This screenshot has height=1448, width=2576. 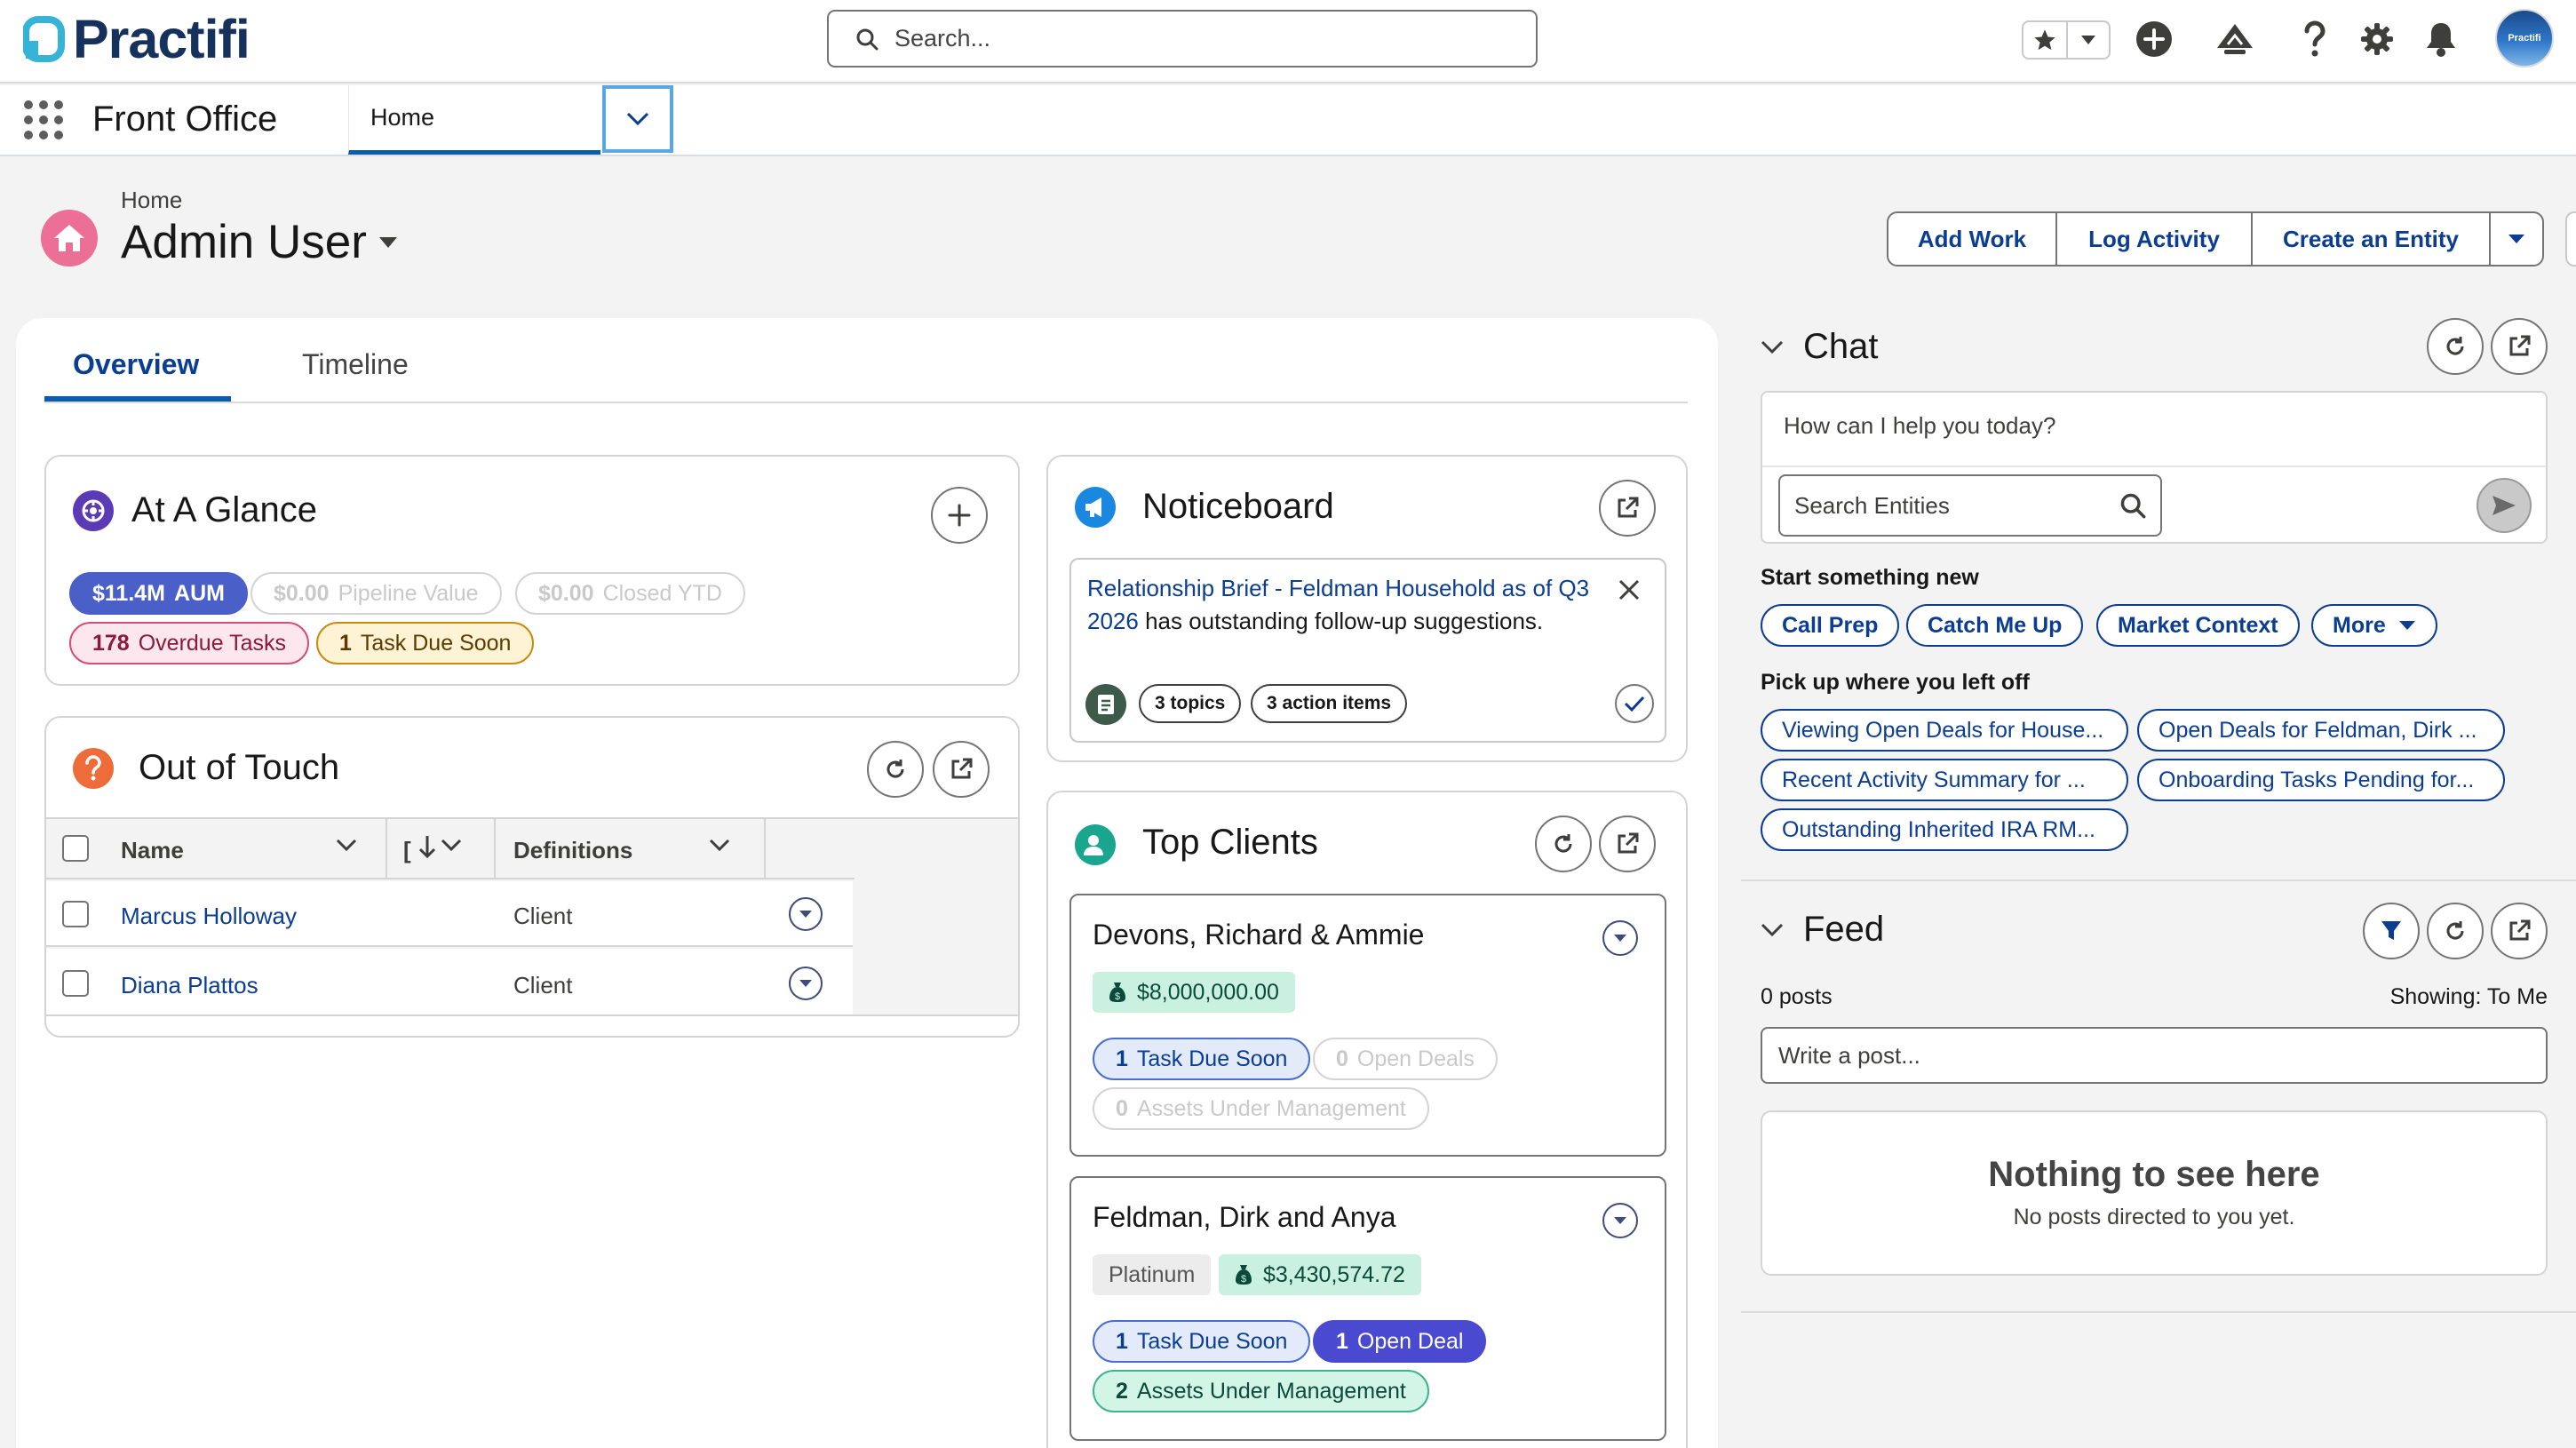 What do you see at coordinates (43, 119) in the screenshot?
I see `app-launcher-button` at bounding box center [43, 119].